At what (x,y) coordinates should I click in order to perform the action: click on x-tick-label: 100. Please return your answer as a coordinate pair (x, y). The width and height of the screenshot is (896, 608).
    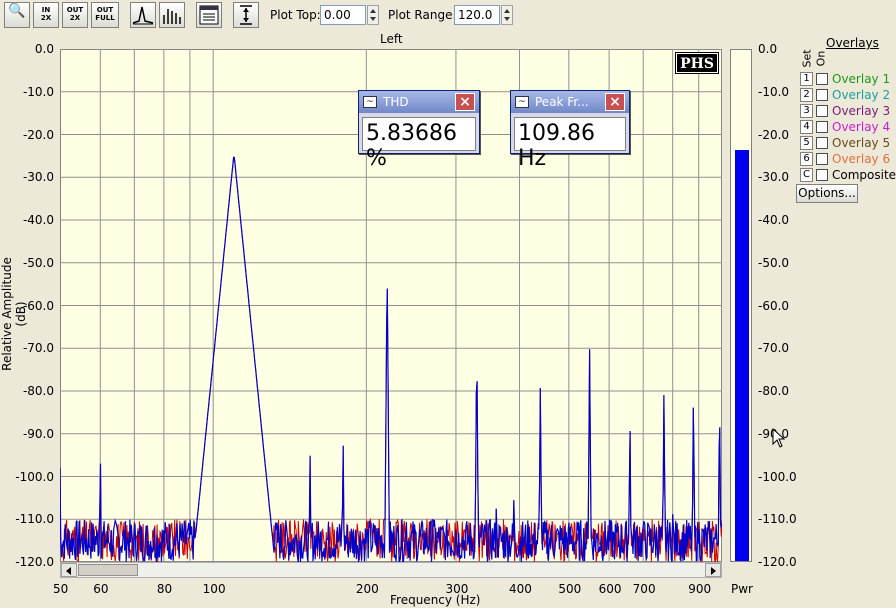
    Looking at the image, I should click on (214, 589).